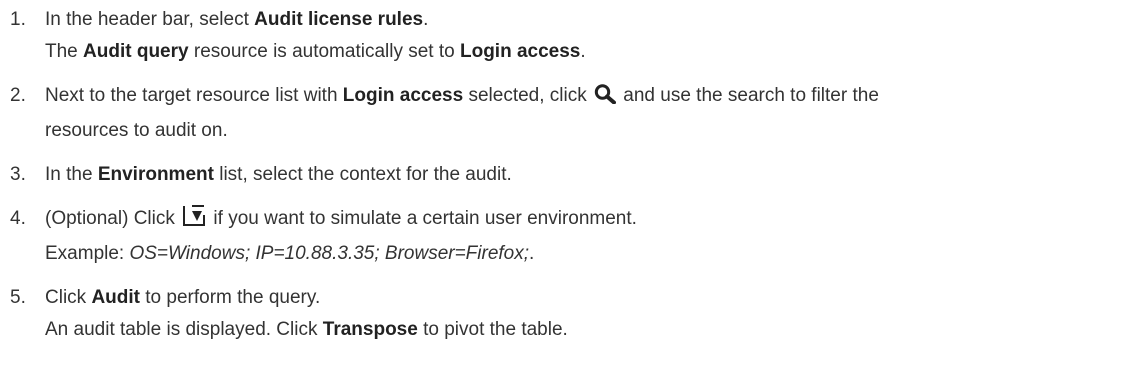  Describe the element at coordinates (155, 174) in the screenshot. I see `ui-term-environment: Environment` at that location.